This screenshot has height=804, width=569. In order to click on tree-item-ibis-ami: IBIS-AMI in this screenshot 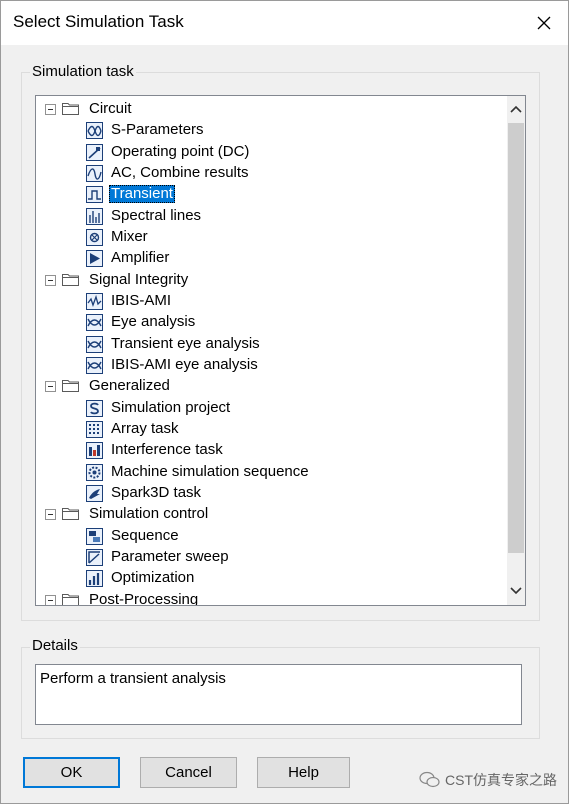, I will do `click(272, 301)`.